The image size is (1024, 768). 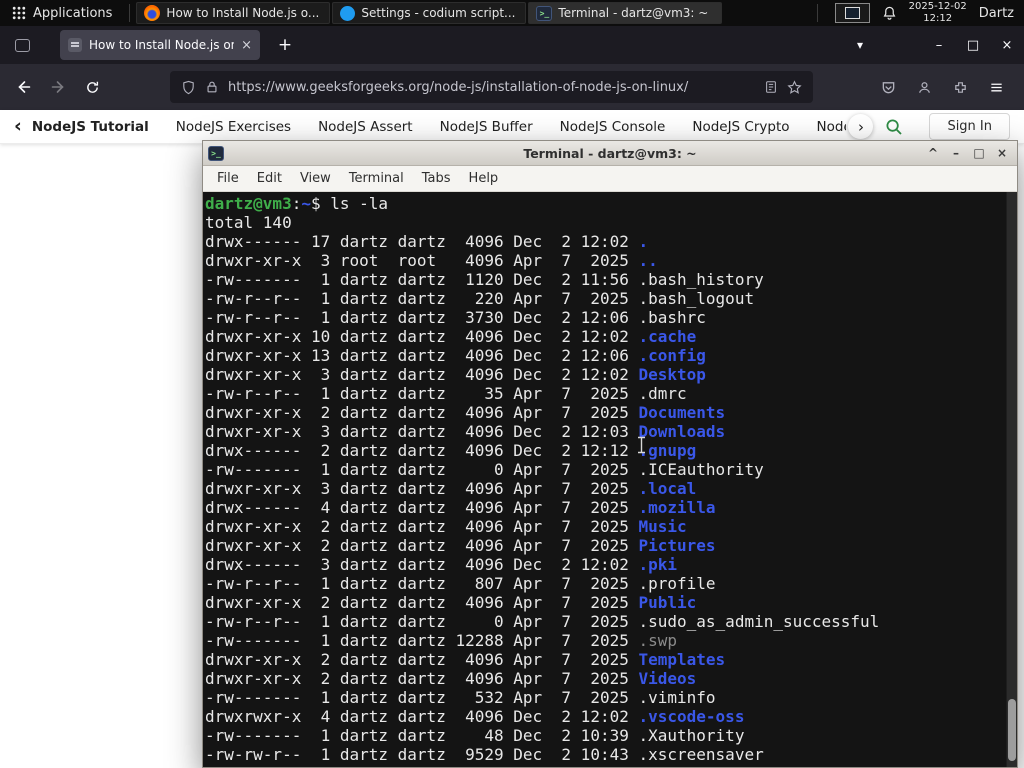 I want to click on site-nav-item: NodeJS Exercises, so click(x=233, y=127).